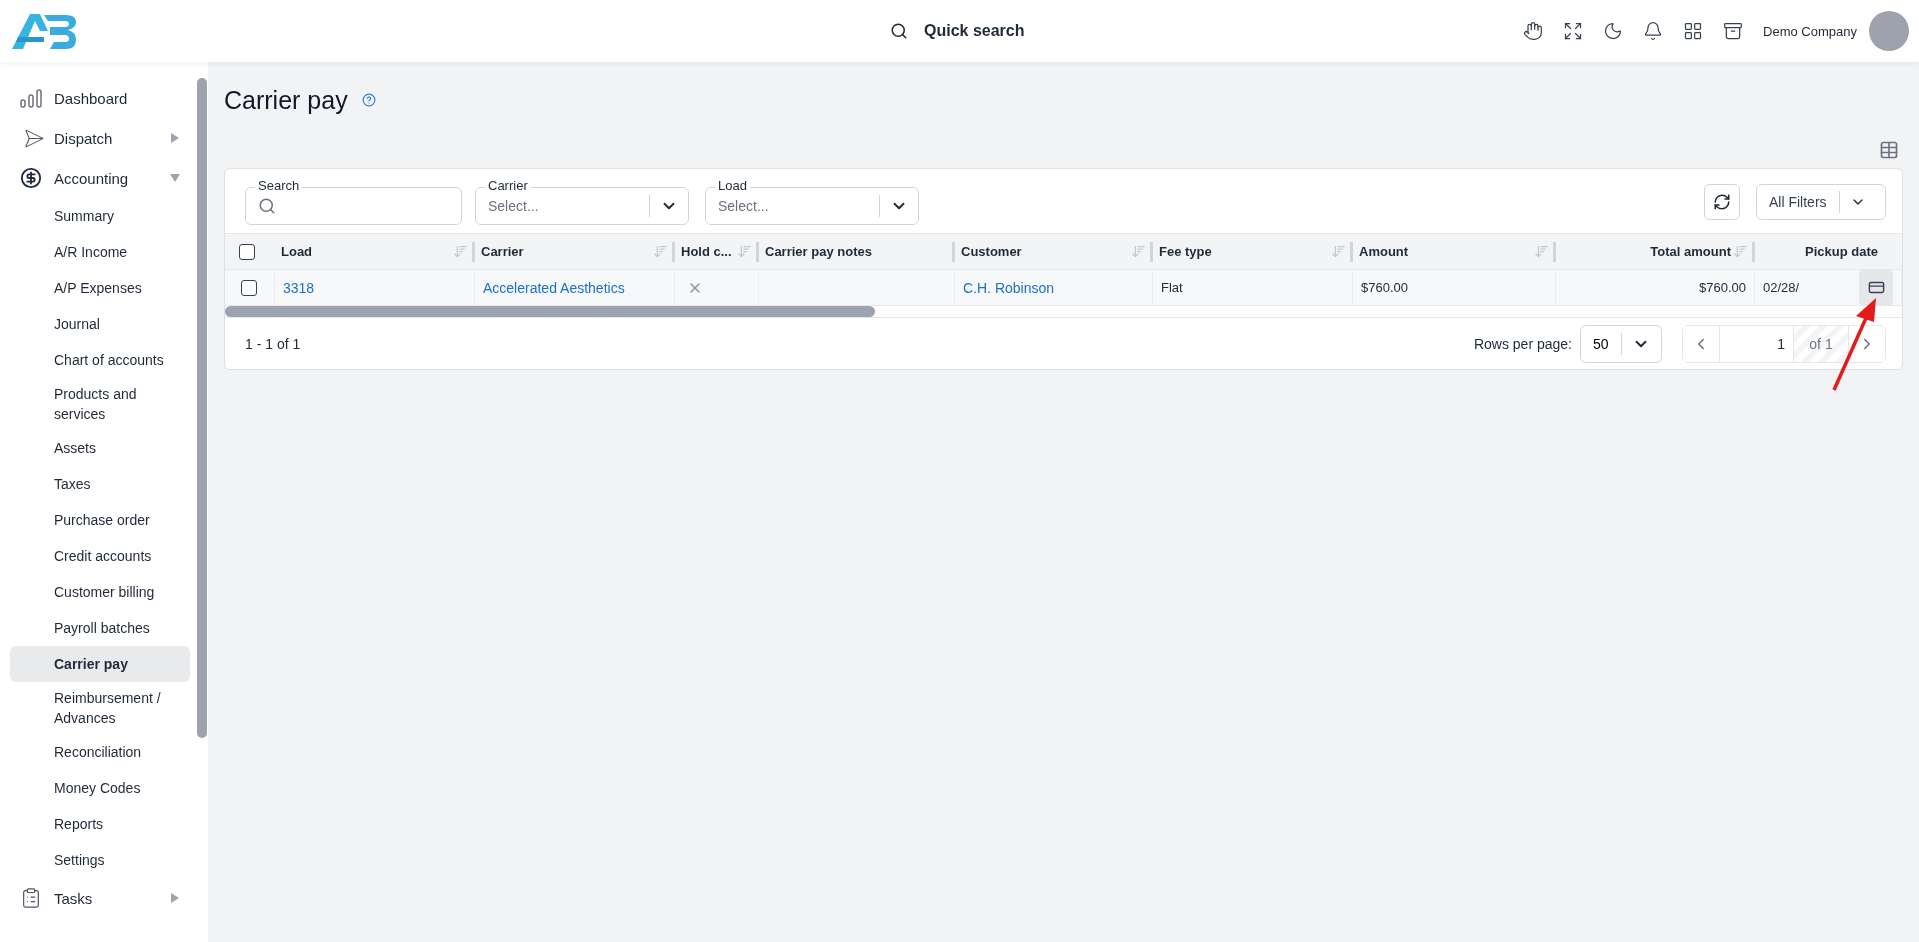 This screenshot has width=1919, height=942. I want to click on field-label: Load, so click(732, 186).